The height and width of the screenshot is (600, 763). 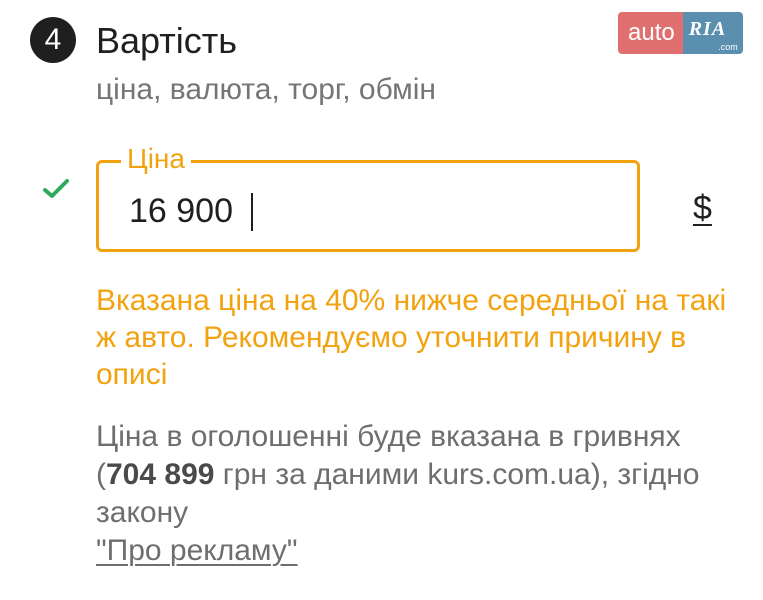 I want to click on text-caret, so click(x=252, y=212).